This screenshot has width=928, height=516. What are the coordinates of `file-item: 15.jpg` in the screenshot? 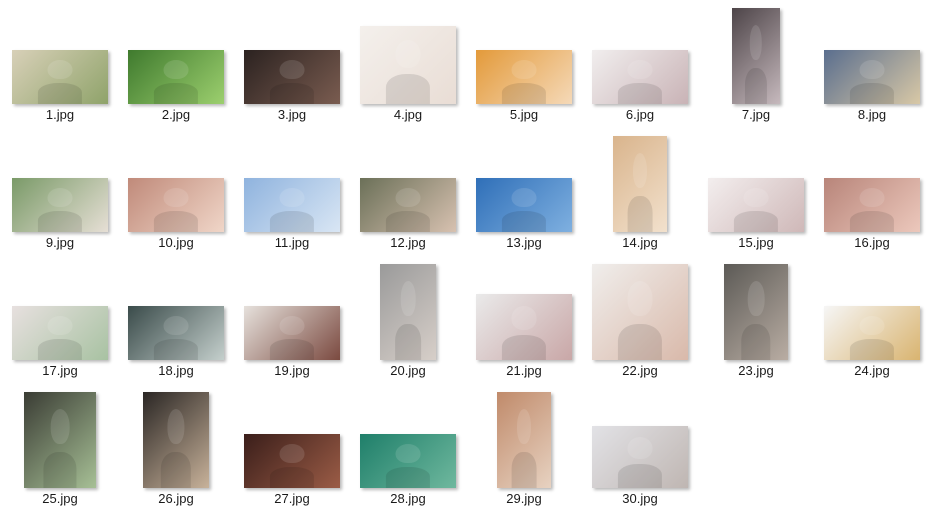 It's located at (756, 192).